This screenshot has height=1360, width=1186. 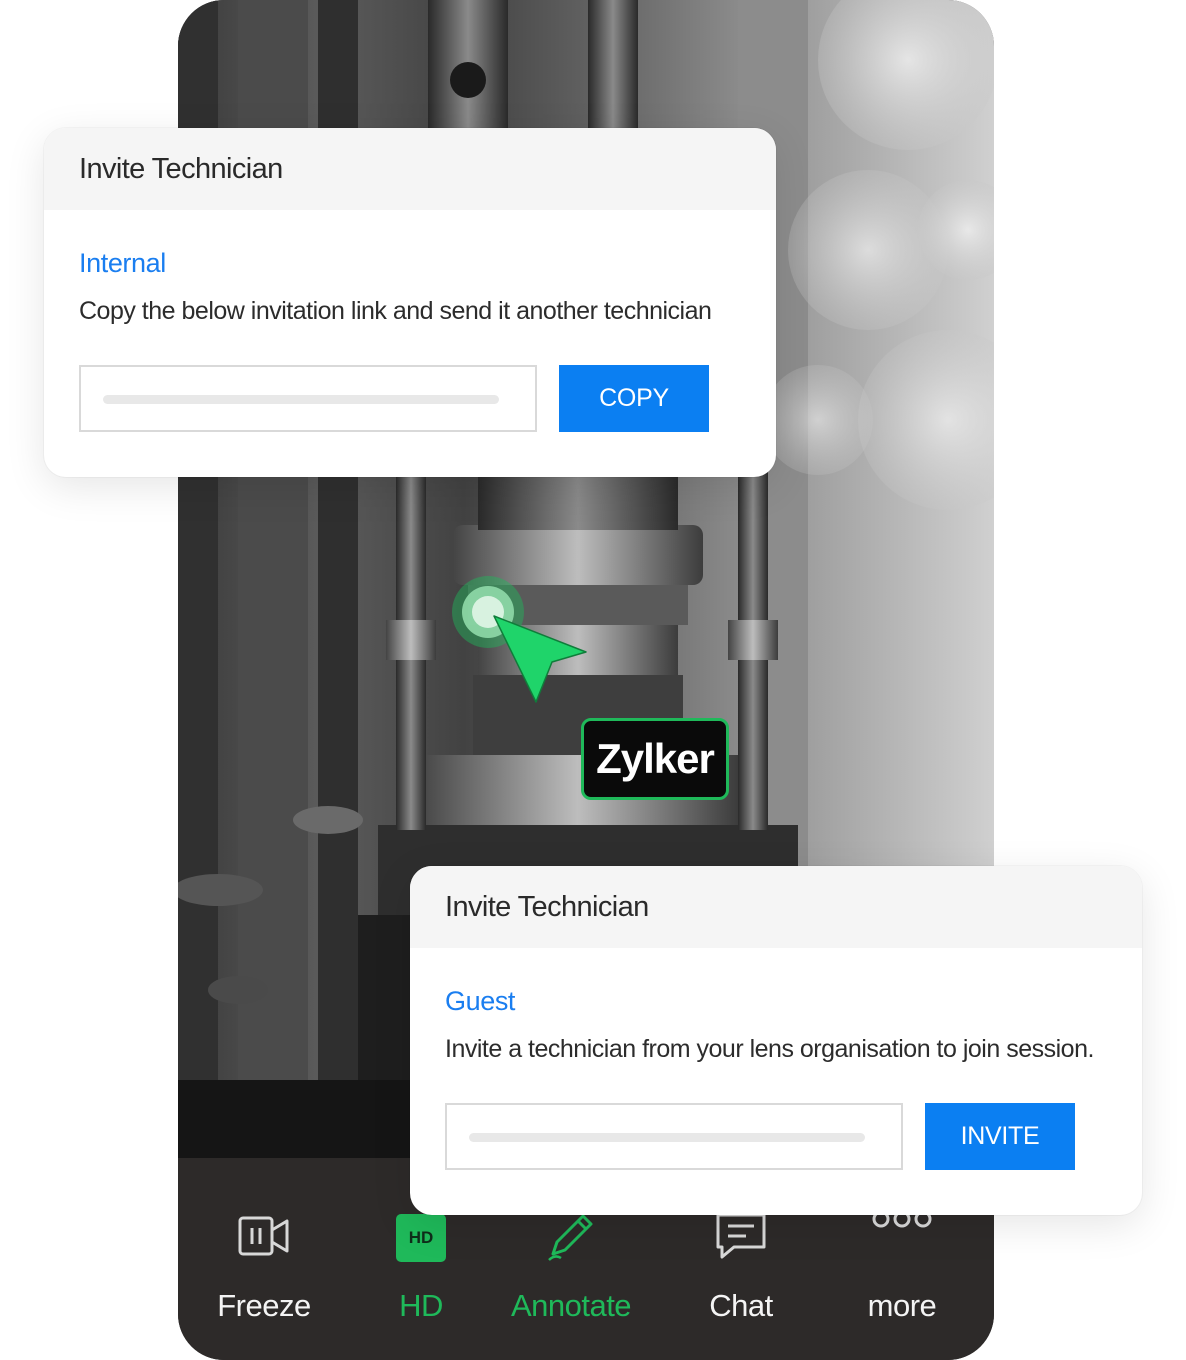 I want to click on freeze-label: Freeze, so click(x=264, y=1305).